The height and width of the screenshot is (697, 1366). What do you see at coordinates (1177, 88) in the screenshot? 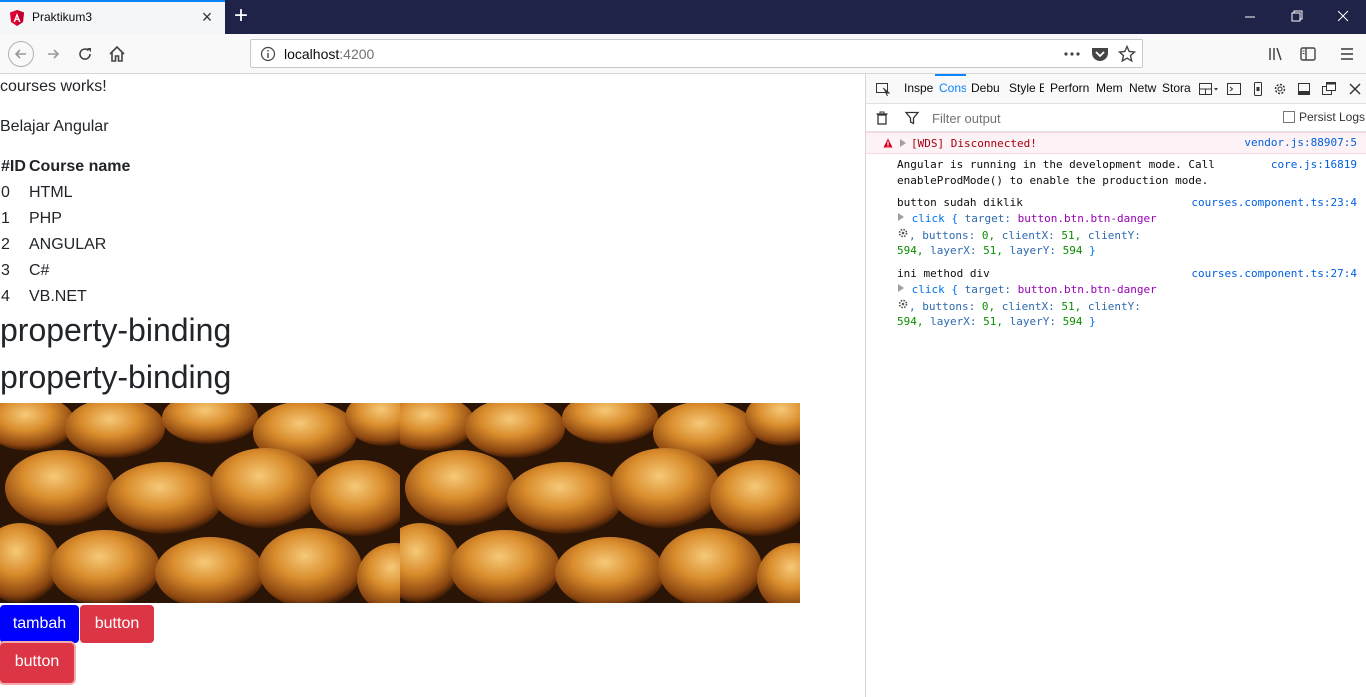
I see `tab-storage: Stora` at bounding box center [1177, 88].